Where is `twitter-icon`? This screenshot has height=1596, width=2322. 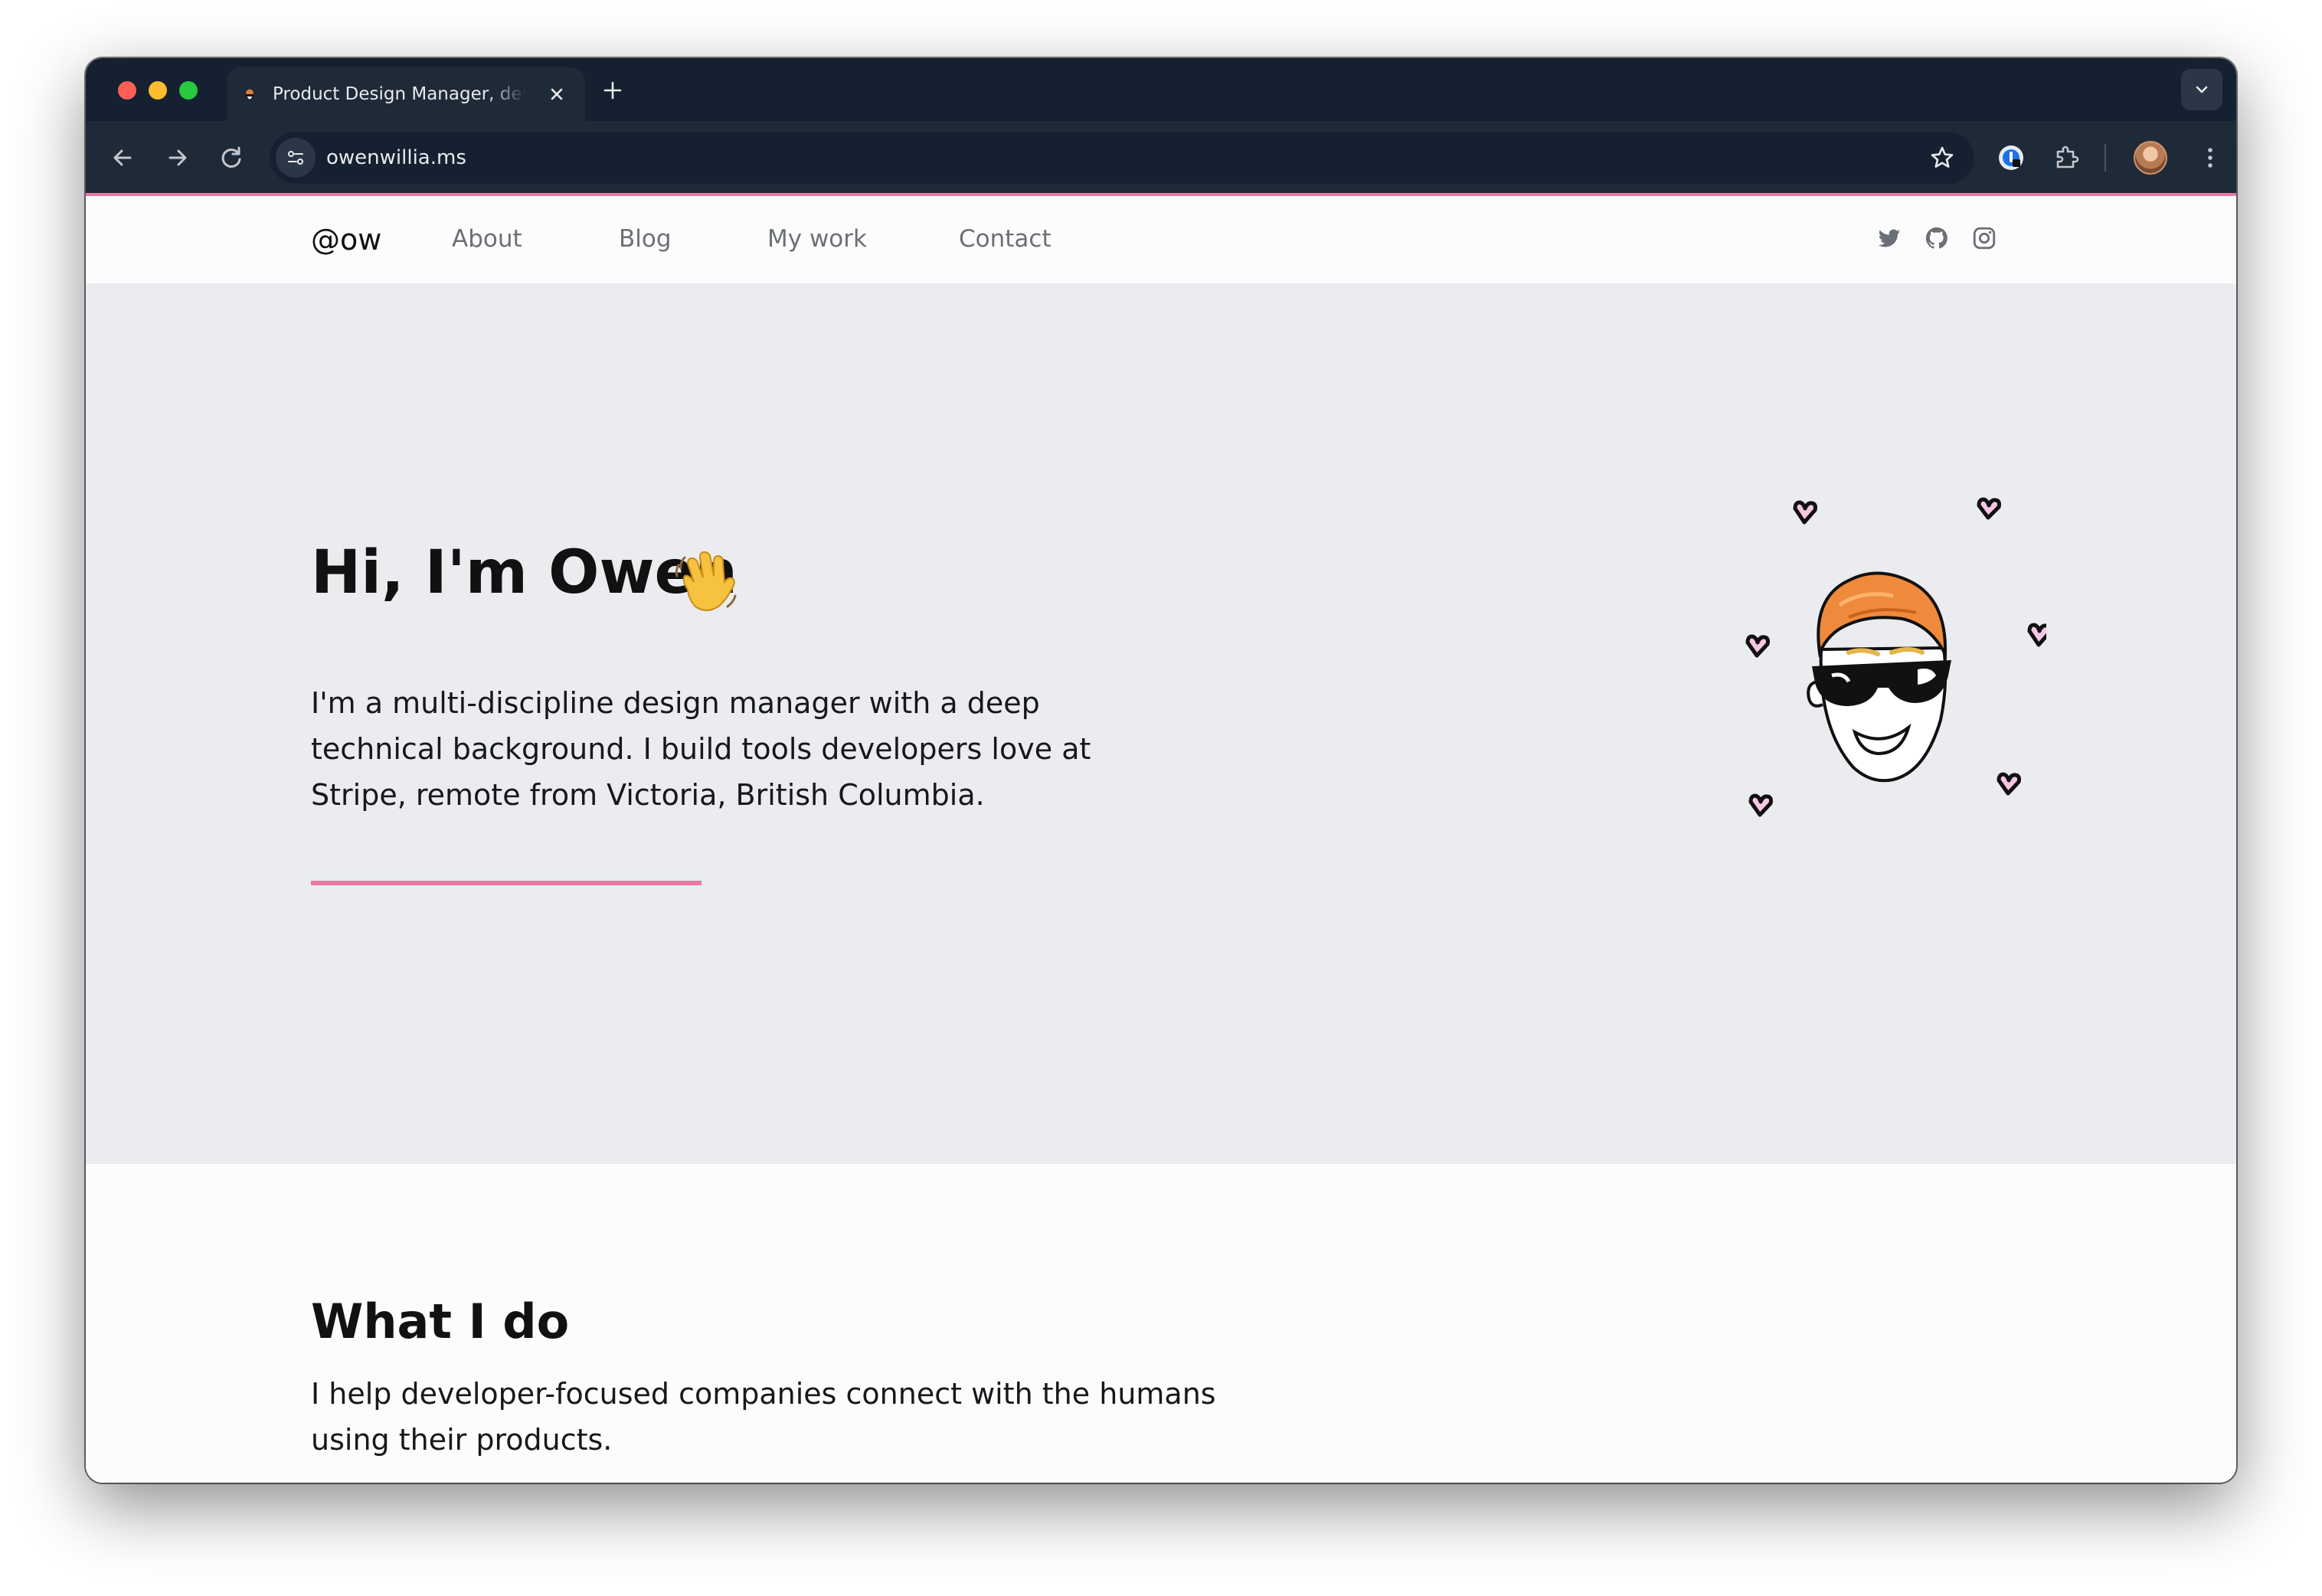 twitter-icon is located at coordinates (1889, 238).